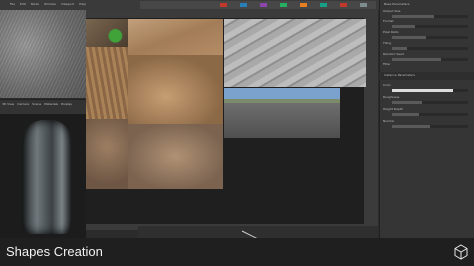  Describe the element at coordinates (387, 85) in the screenshot. I see `property-label: Color` at that location.